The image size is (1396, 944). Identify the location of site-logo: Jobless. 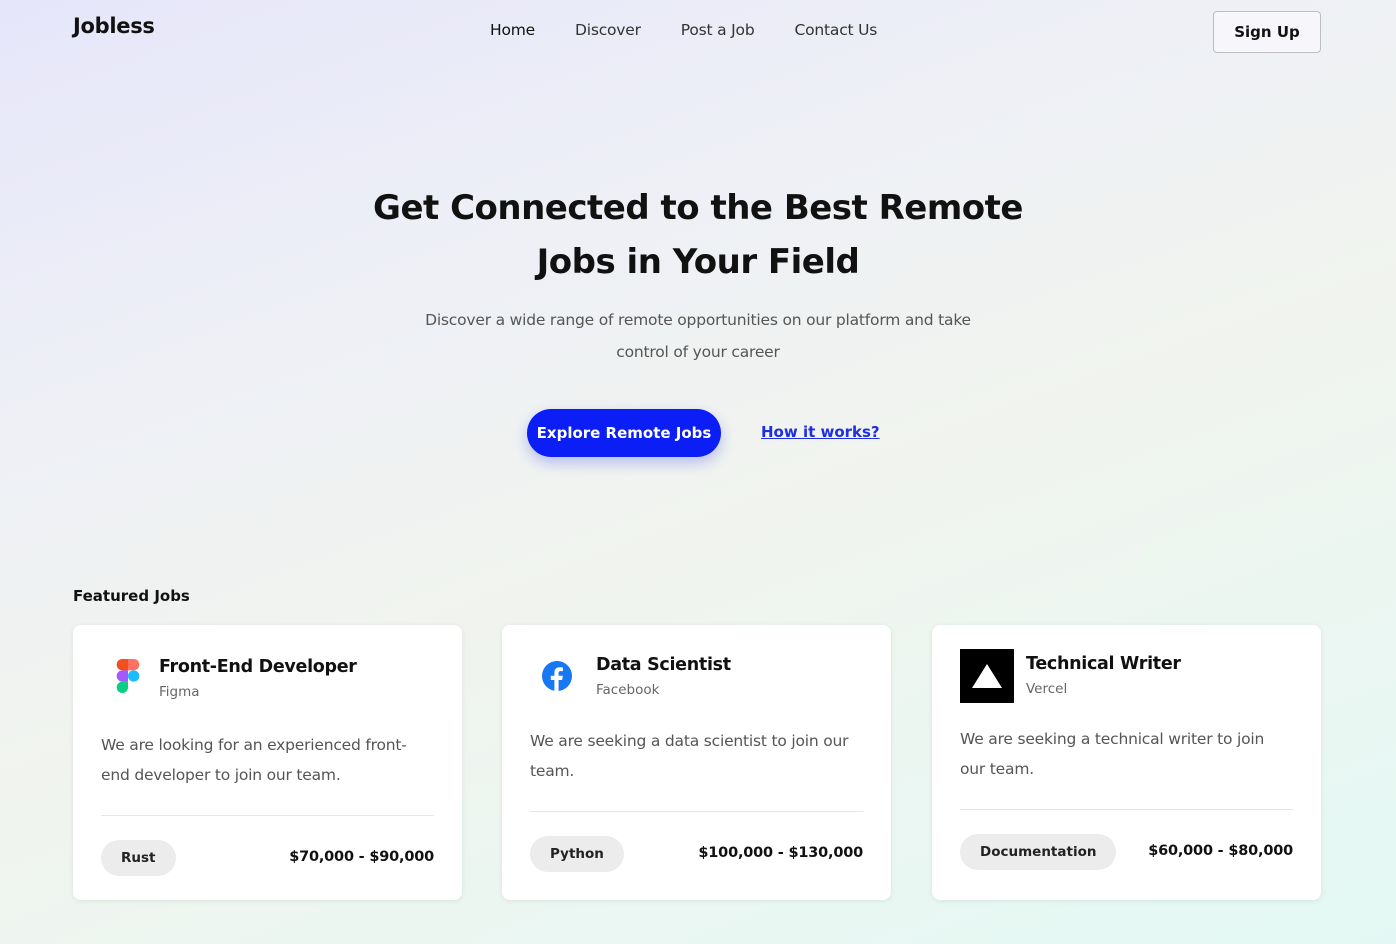
(114, 26).